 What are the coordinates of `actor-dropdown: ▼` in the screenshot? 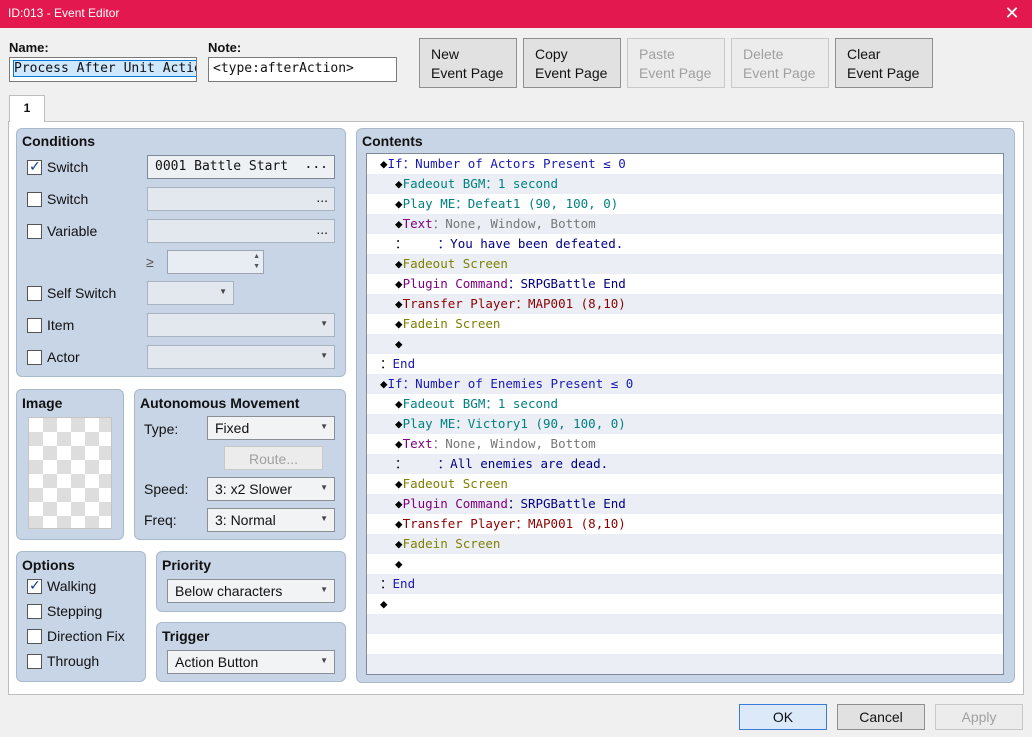 It's located at (241, 357).